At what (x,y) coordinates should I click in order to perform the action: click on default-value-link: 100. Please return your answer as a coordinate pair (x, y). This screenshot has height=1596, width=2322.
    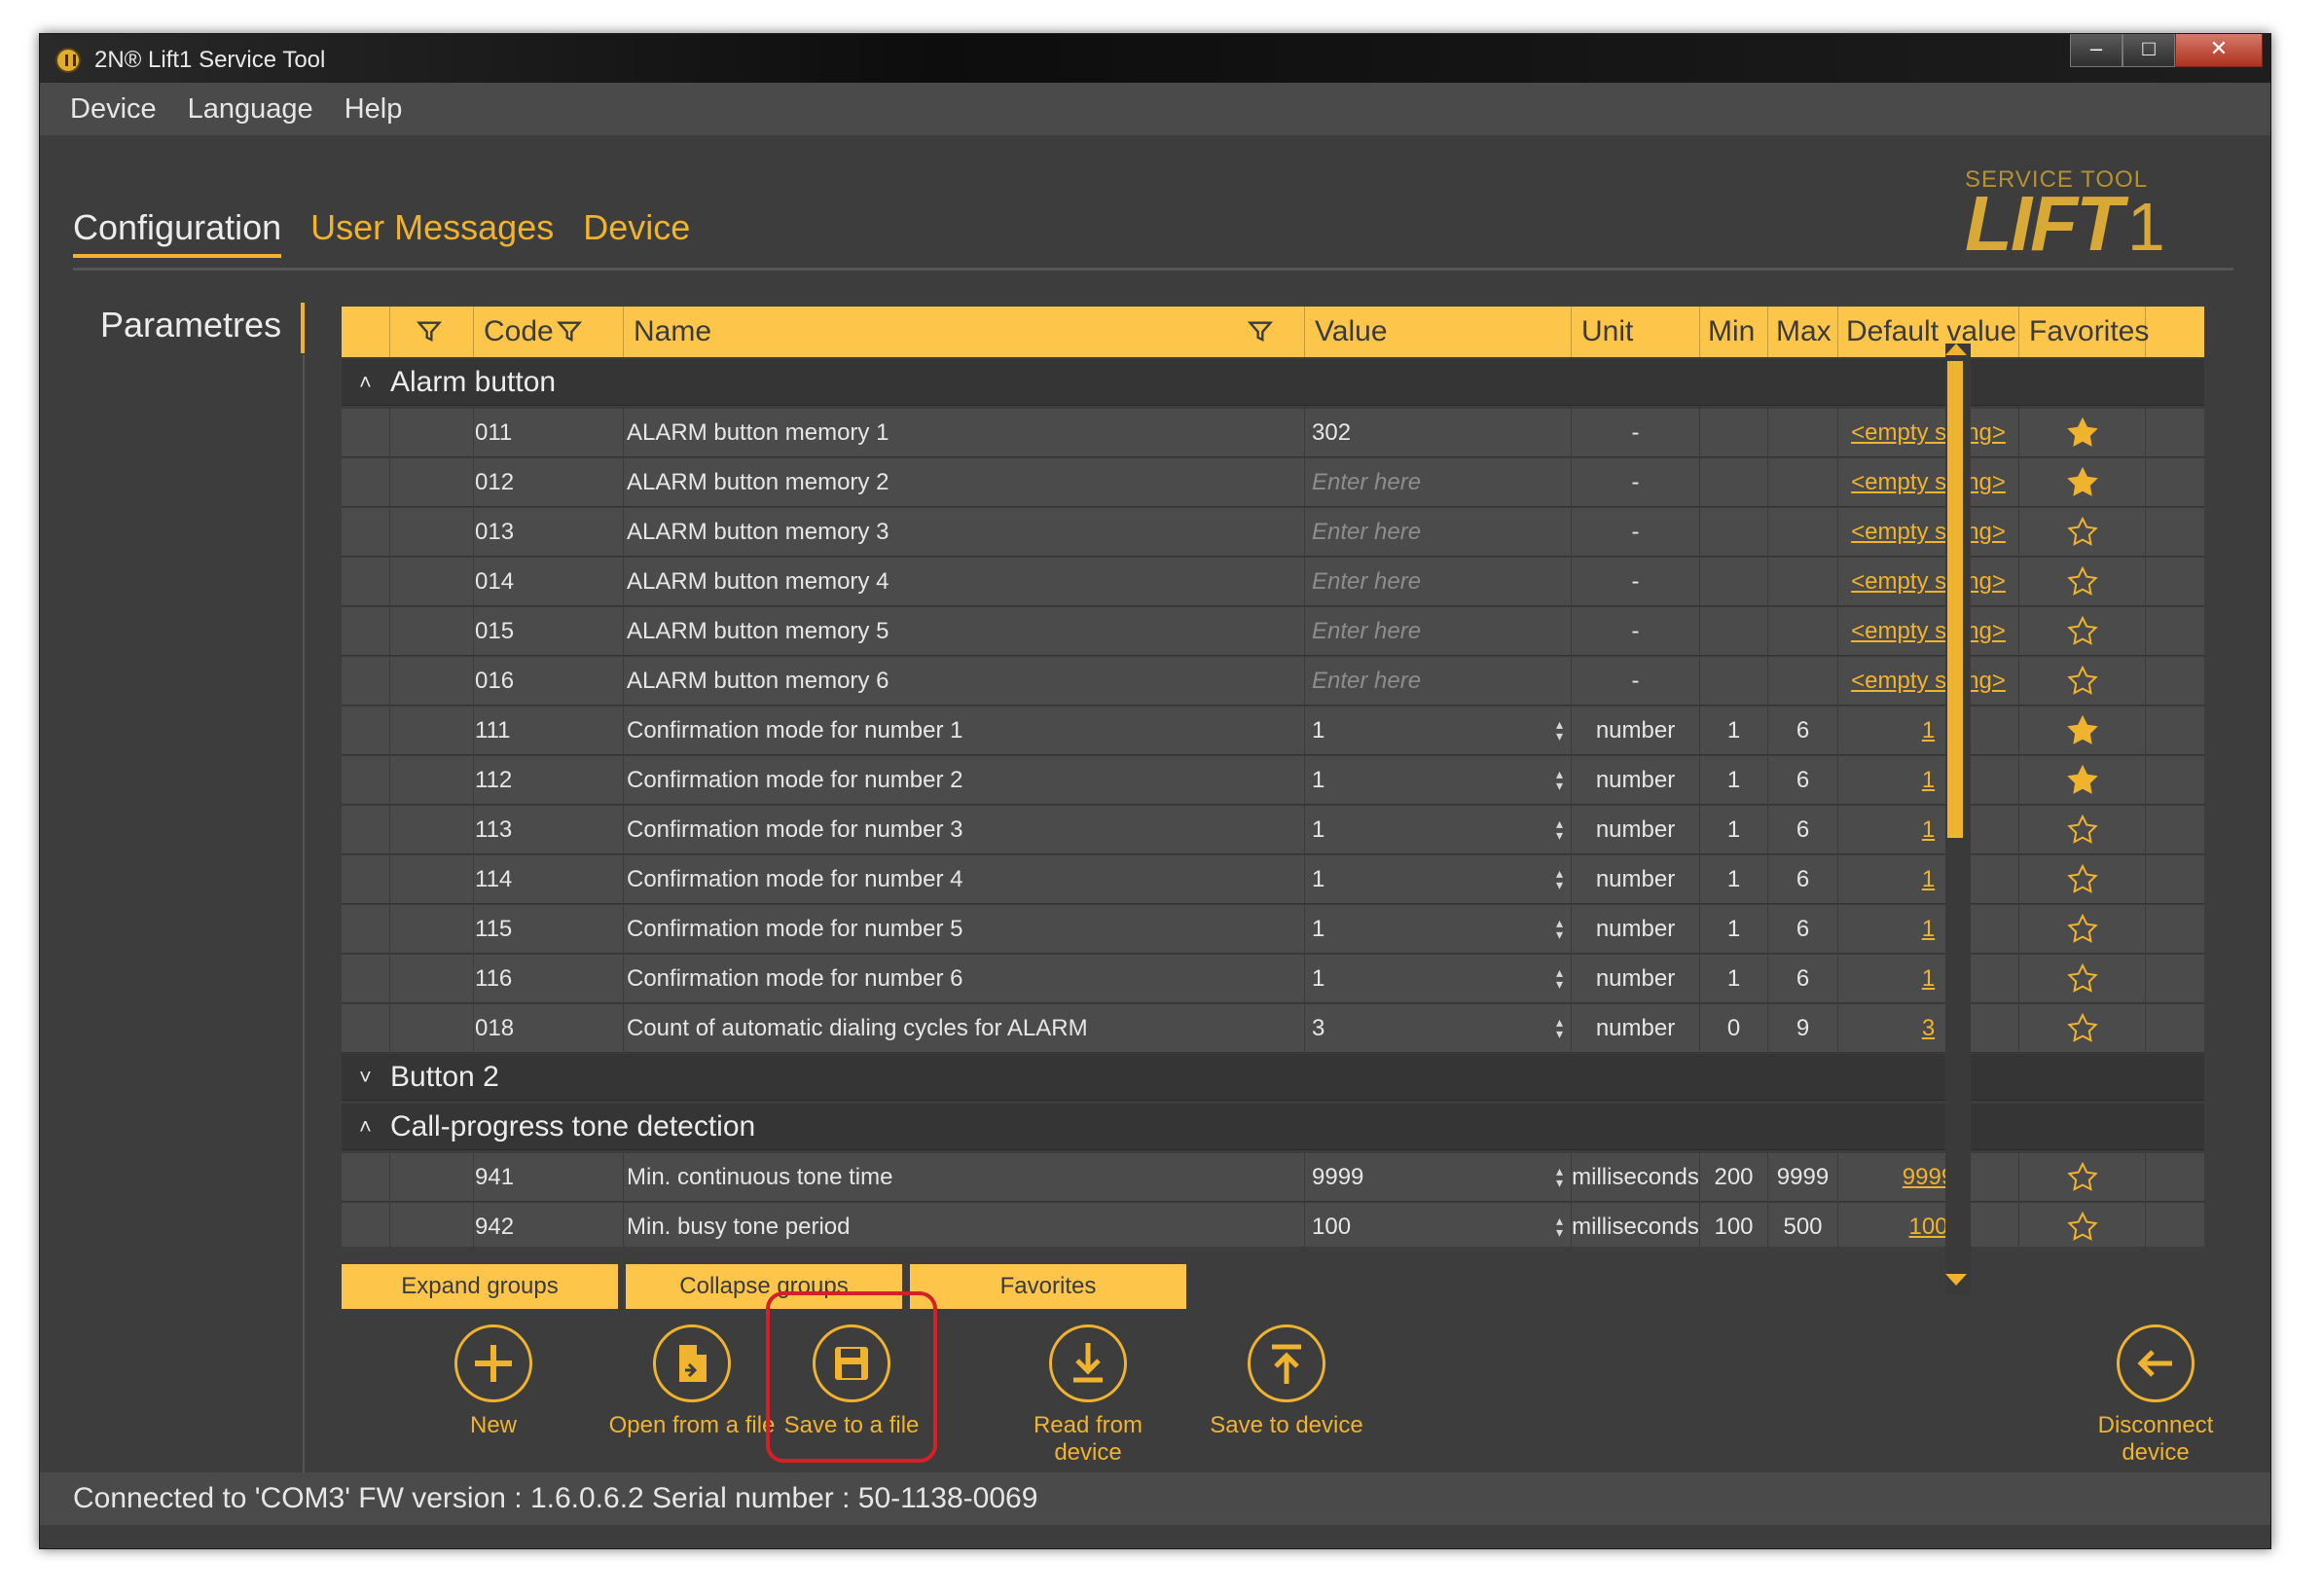
    Looking at the image, I should click on (1928, 1225).